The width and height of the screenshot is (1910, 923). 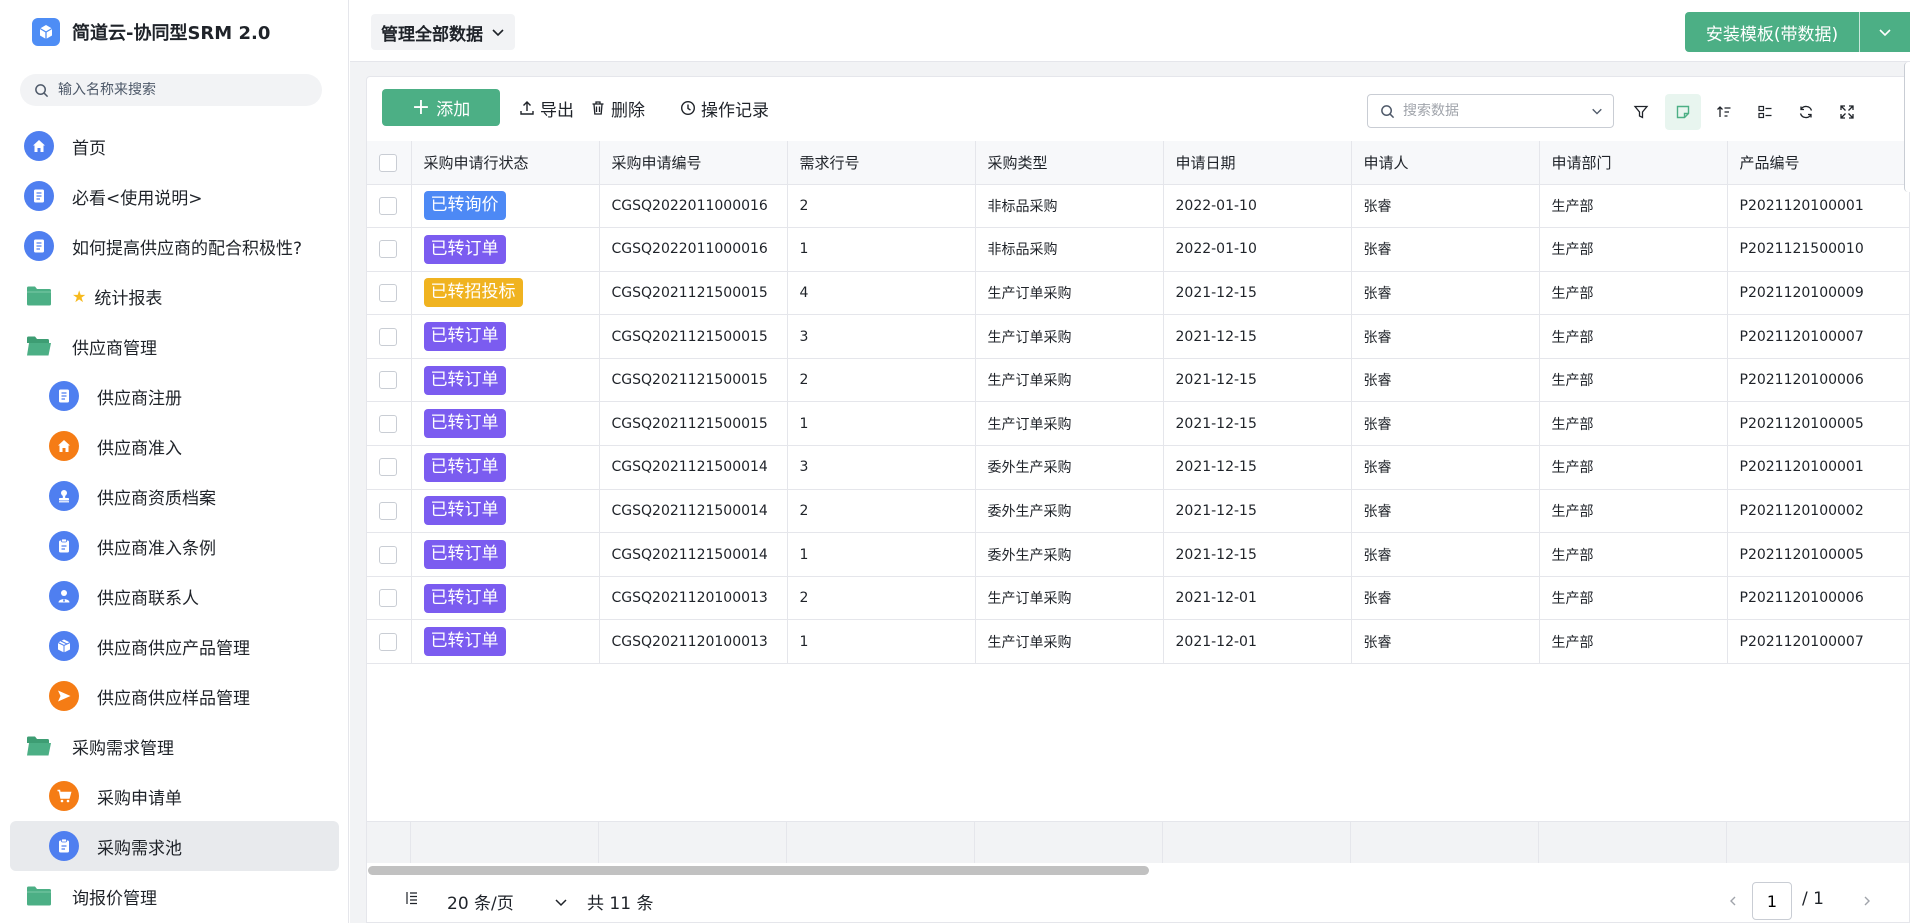 What do you see at coordinates (1867, 901) in the screenshot?
I see `next-page-button` at bounding box center [1867, 901].